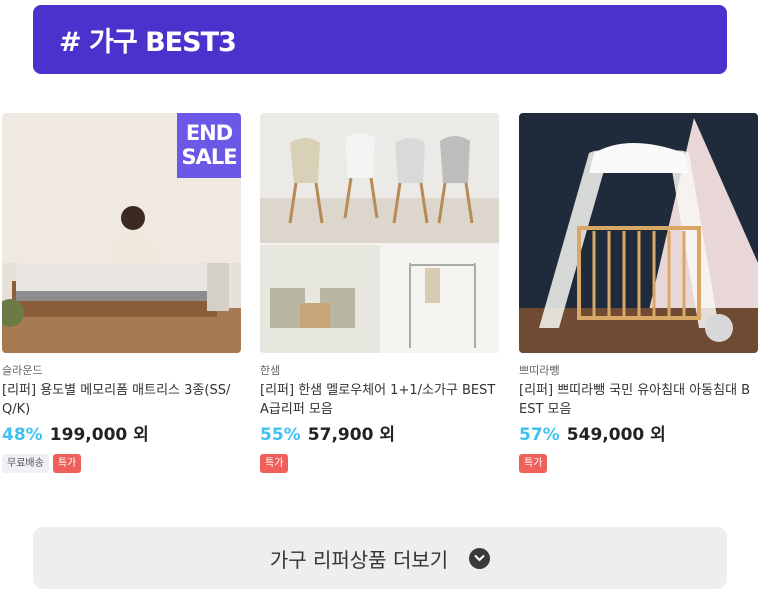 The image size is (759, 591). I want to click on seller-name: 쁘띠라뺑, so click(539, 370).